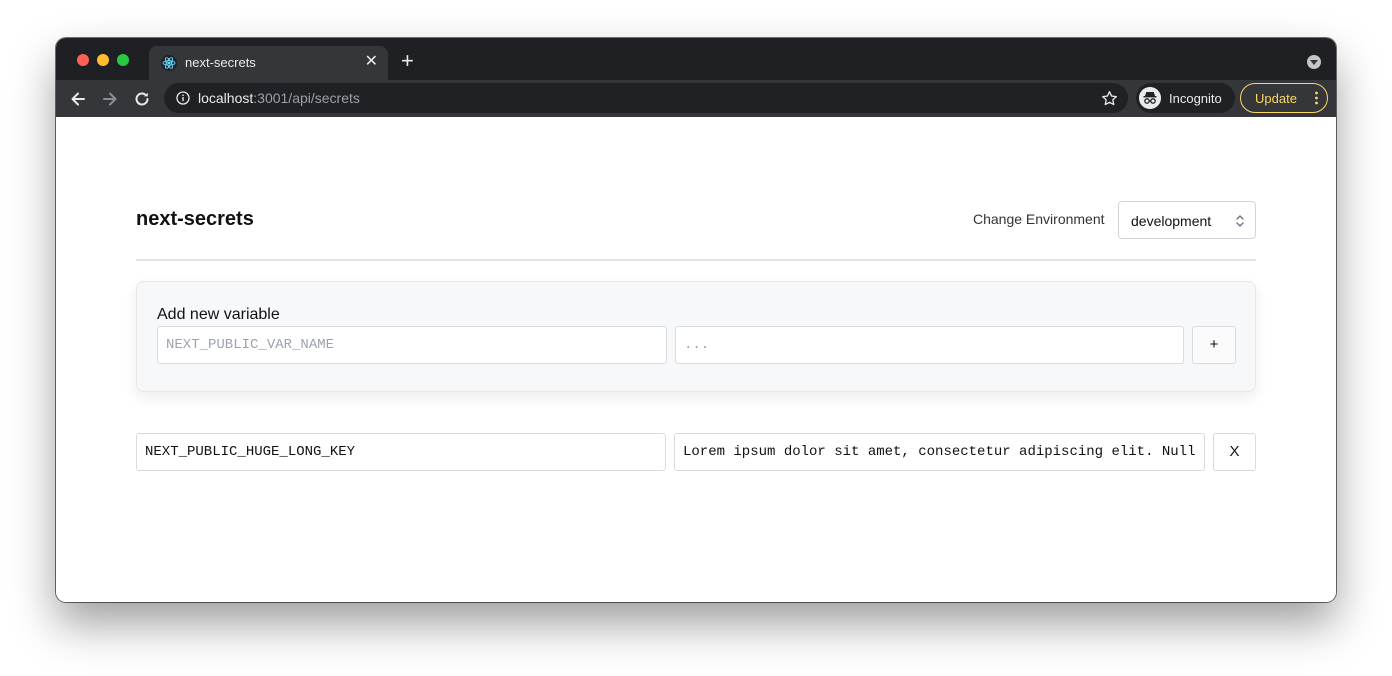 This screenshot has height=676, width=1392. Describe the element at coordinates (142, 99) in the screenshot. I see `reload-icon` at that location.